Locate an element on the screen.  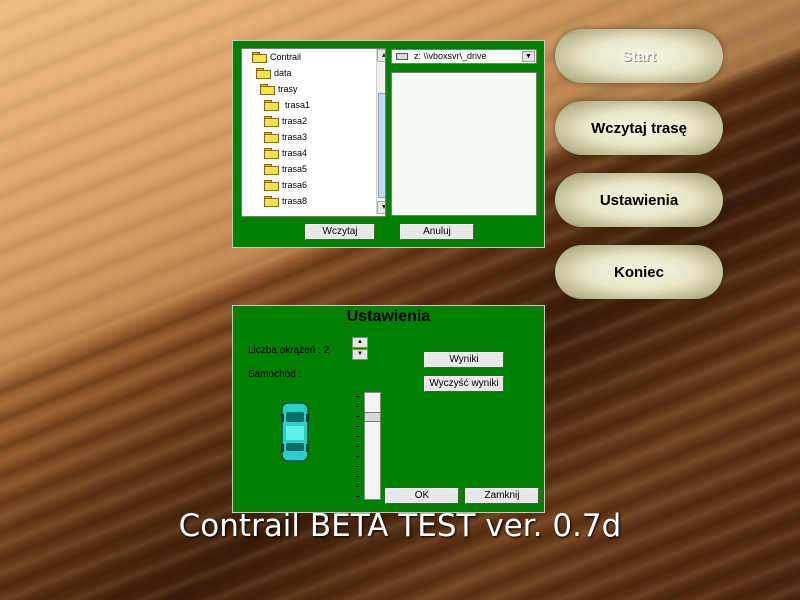
tree-item-data: data is located at coordinates (274, 73).